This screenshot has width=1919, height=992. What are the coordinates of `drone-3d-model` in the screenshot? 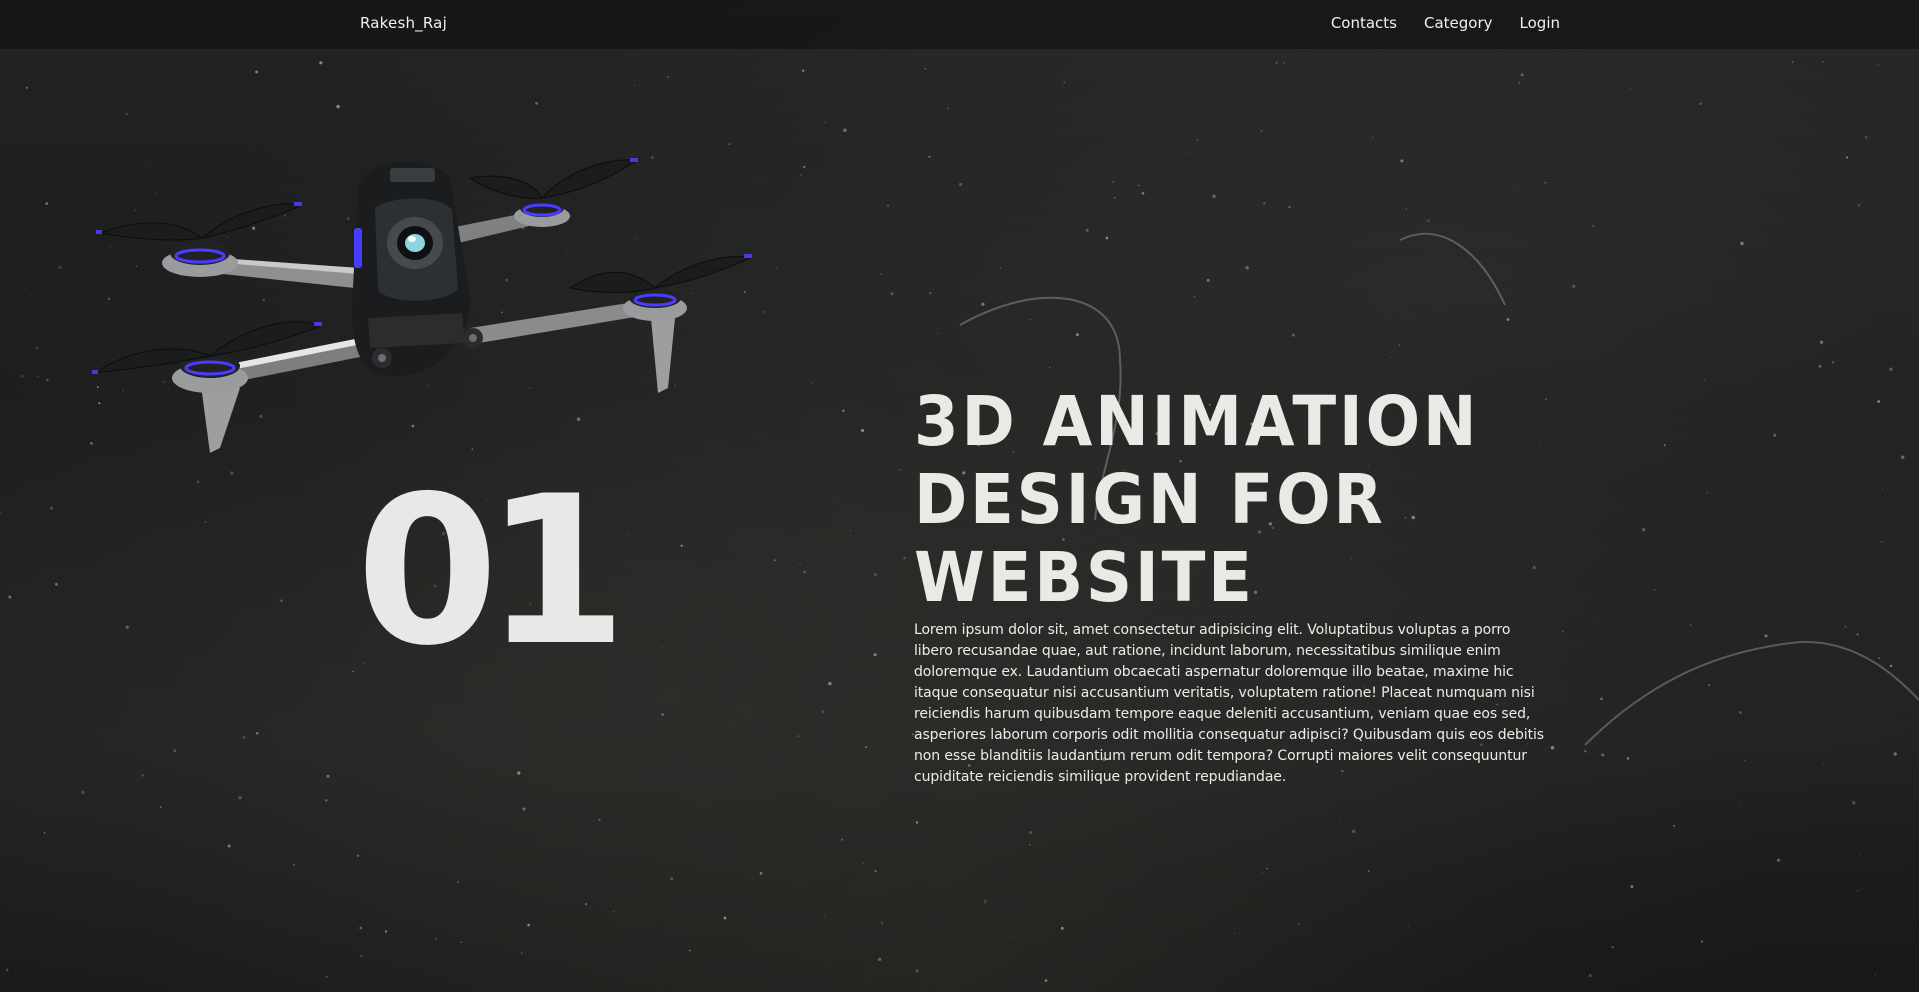 It's located at (422, 305).